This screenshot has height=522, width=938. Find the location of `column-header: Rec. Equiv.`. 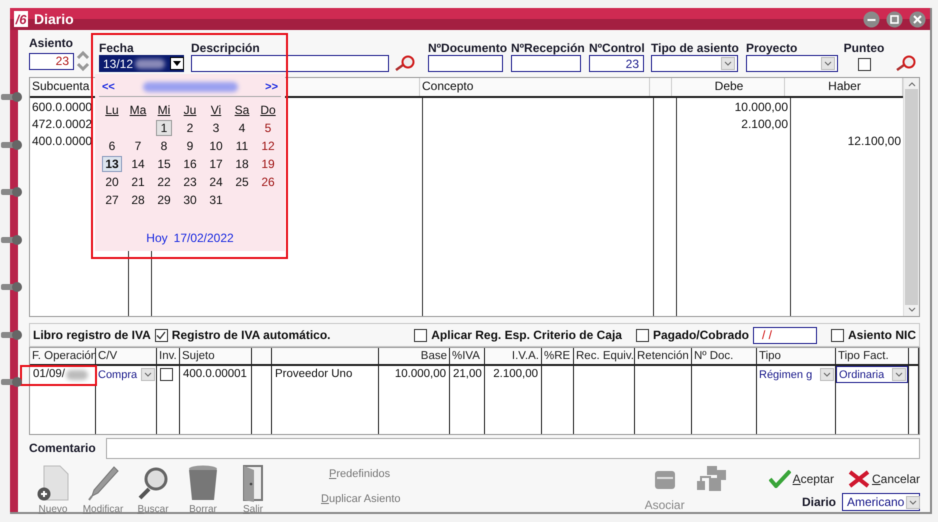

column-header: Rec. Equiv. is located at coordinates (604, 357).